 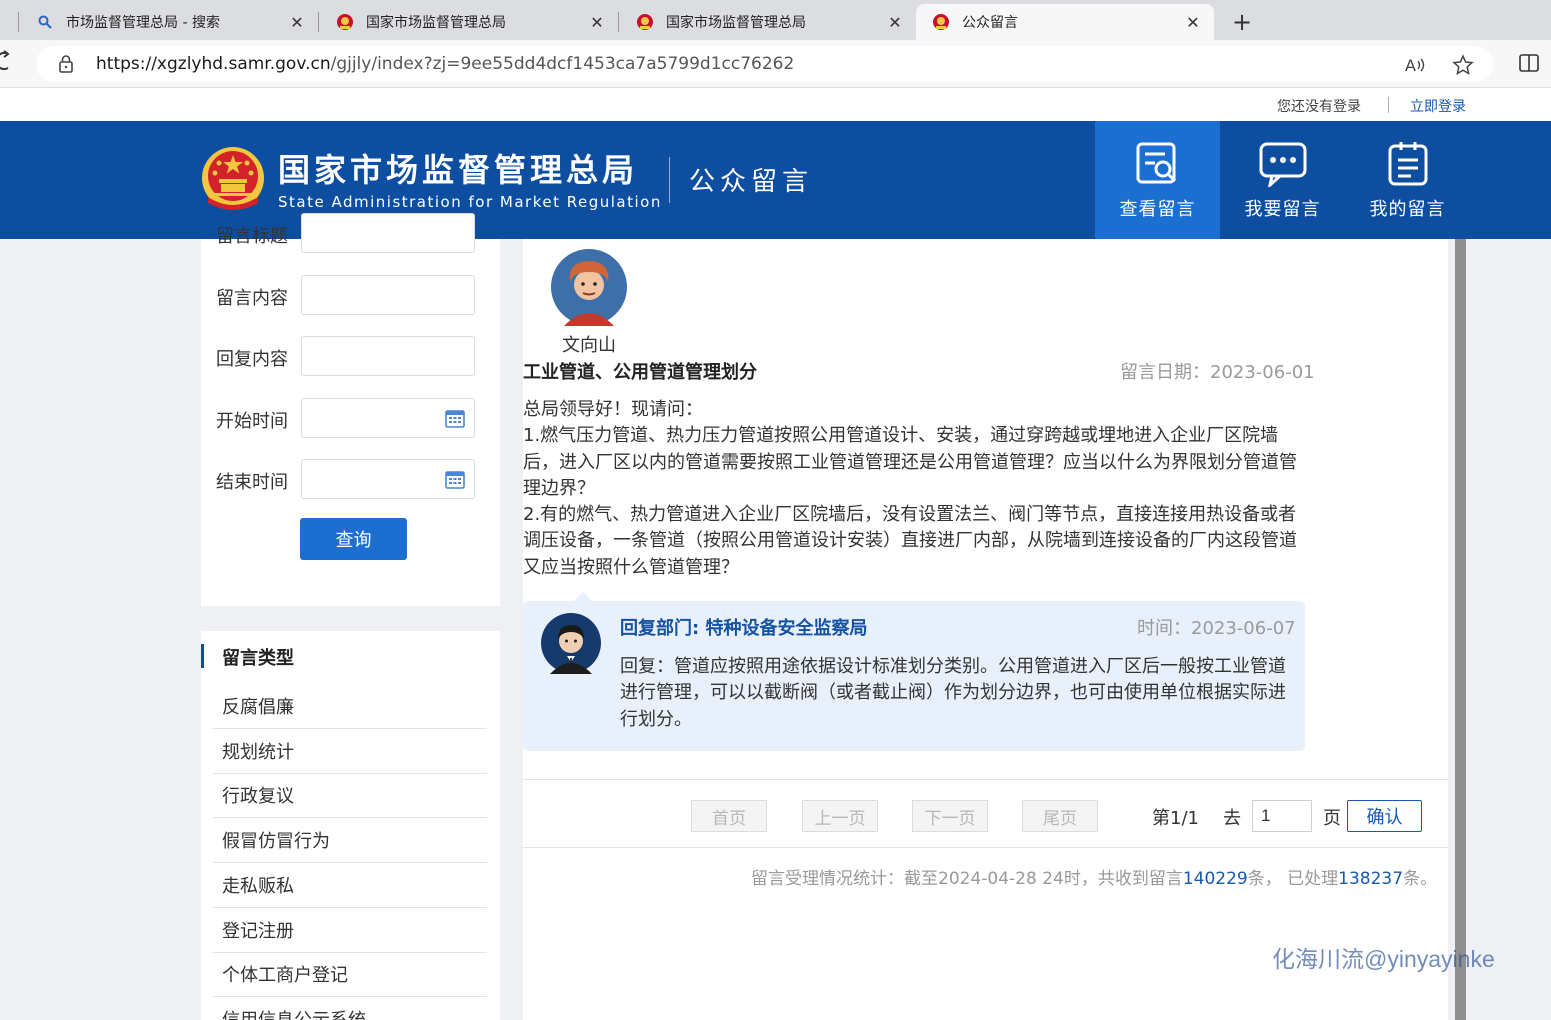 What do you see at coordinates (1242, 22) in the screenshot?
I see `new-tab-icon: +` at bounding box center [1242, 22].